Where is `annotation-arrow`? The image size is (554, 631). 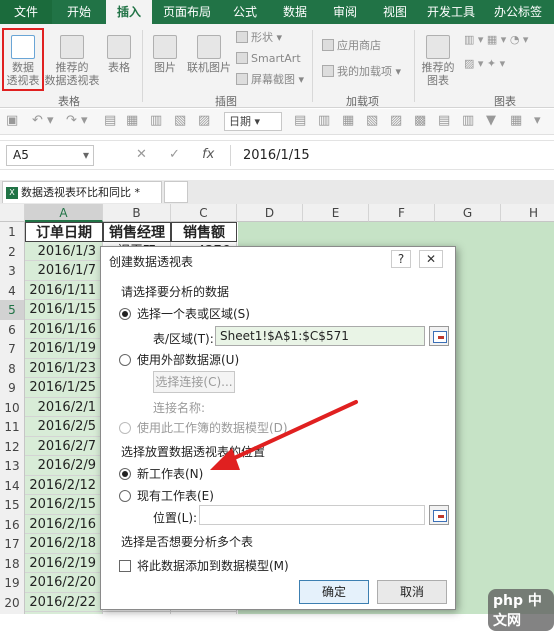 annotation-arrow is located at coordinates (284, 435).